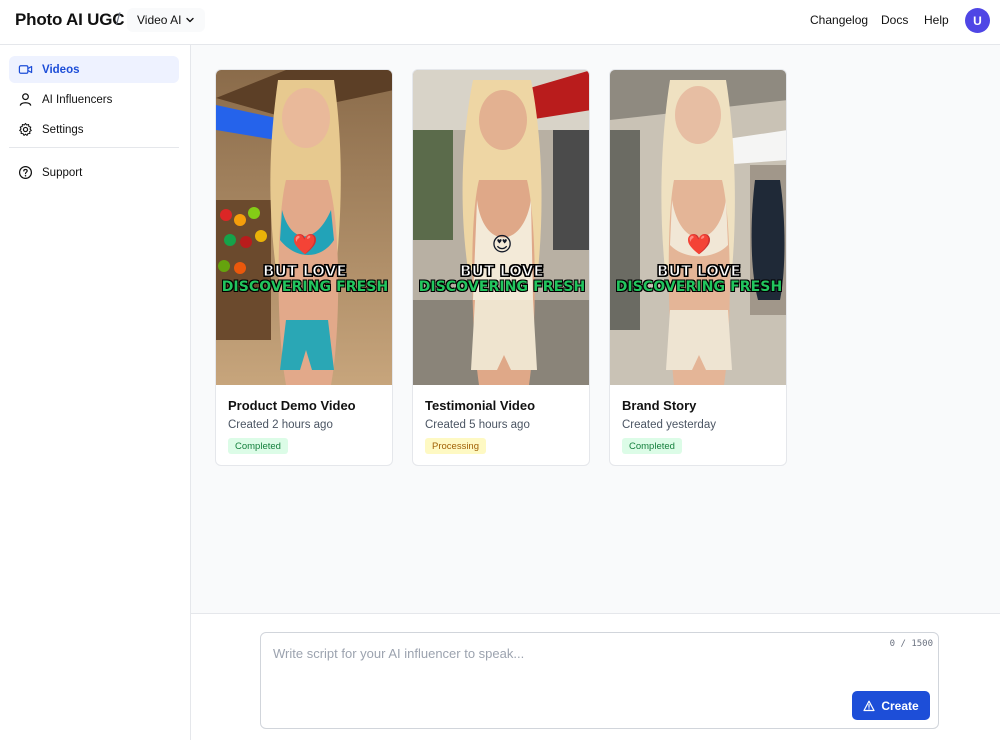  I want to click on question-circle-icon, so click(25, 172).